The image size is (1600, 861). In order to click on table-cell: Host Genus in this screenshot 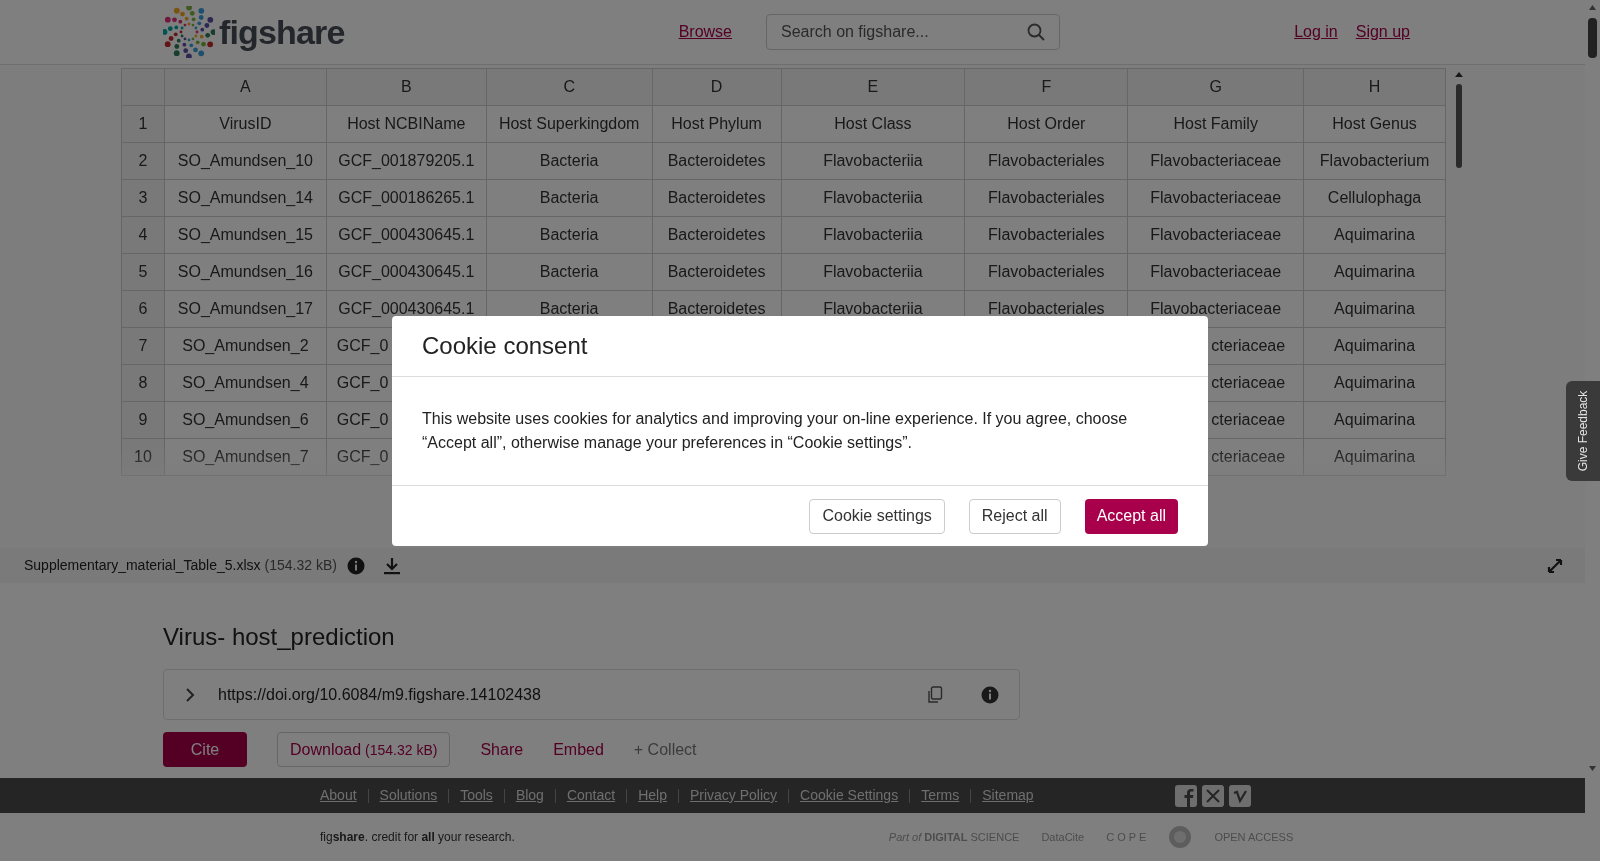, I will do `click(1375, 124)`.